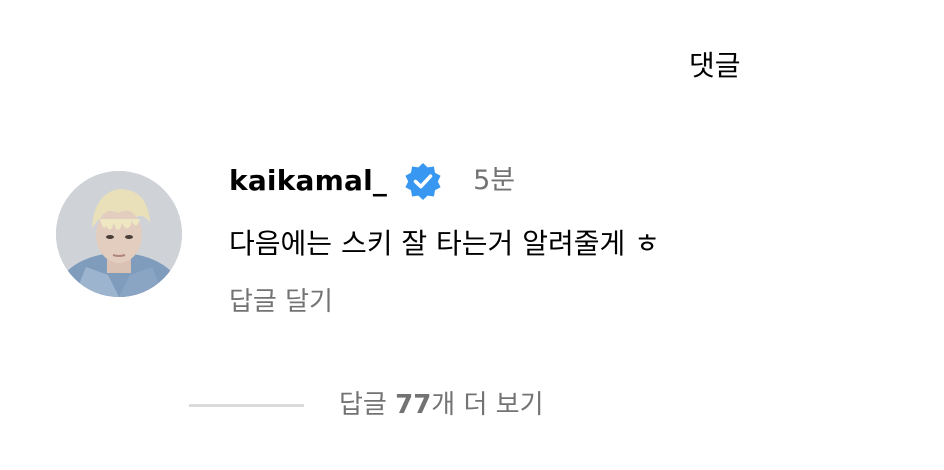 Image resolution: width=944 pixels, height=470 pixels. Describe the element at coordinates (413, 405) in the screenshot. I see `view-replies-count: 77` at that location.